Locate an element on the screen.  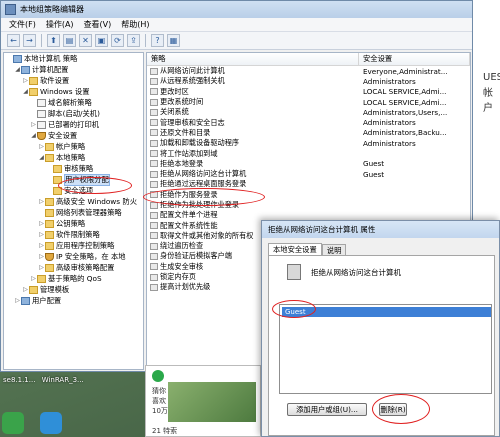
tree-item-label: 域名解析策略 is located at coordinates (70, 102).